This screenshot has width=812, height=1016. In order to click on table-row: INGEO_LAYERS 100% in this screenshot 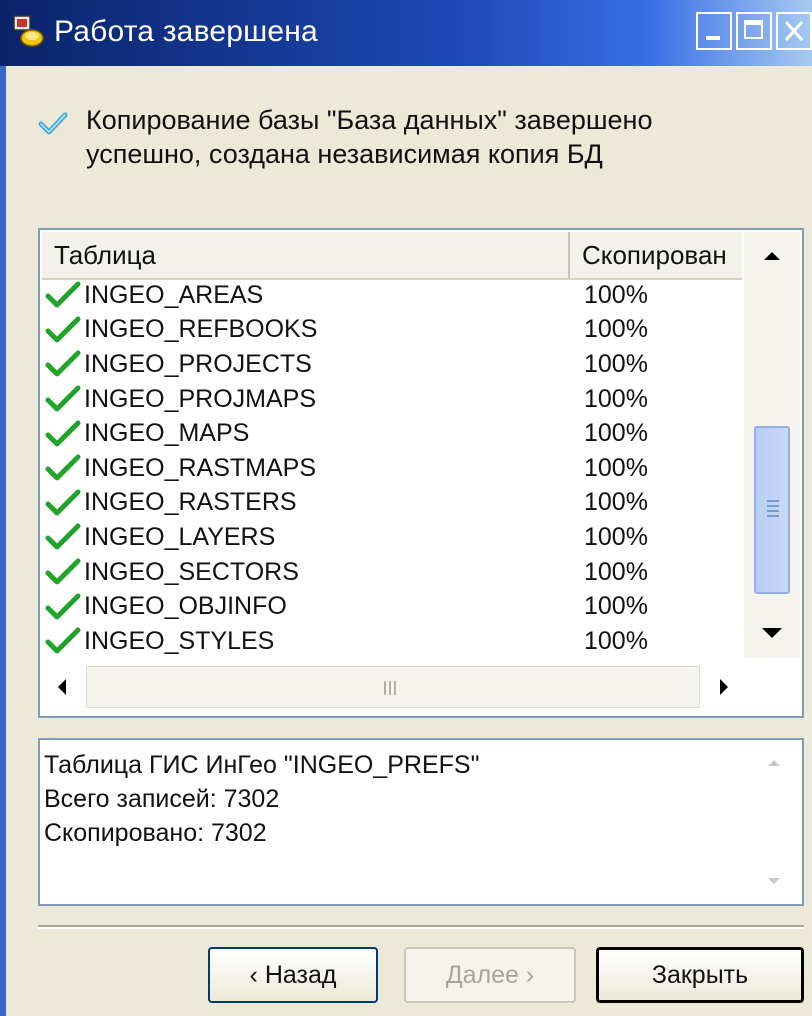, I will do `click(392, 537)`.